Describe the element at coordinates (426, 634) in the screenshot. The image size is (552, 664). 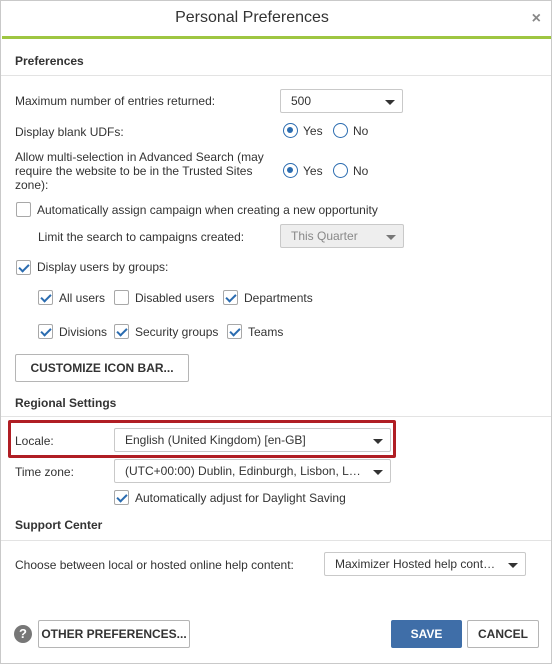
I see `save-button: SAVE` at that location.